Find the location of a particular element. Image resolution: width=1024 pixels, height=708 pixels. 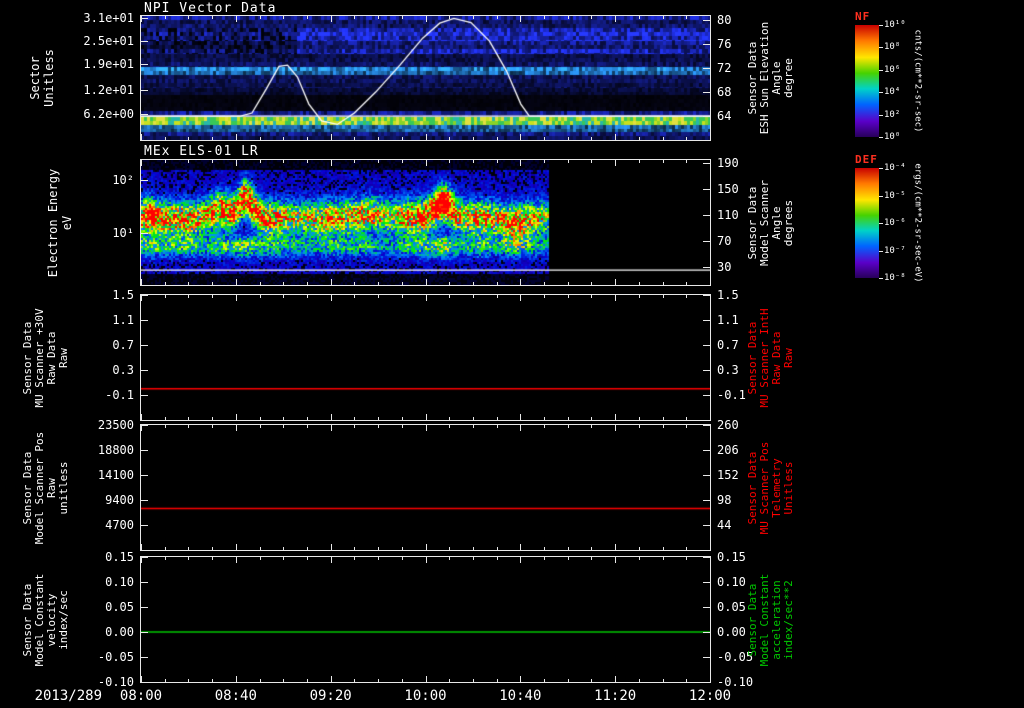

y-tick-label-right: 260 is located at coordinates (728, 425).